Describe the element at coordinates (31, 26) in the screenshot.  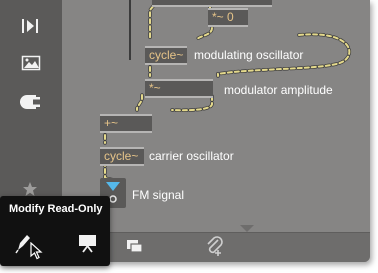
I see `step-through-icon` at that location.